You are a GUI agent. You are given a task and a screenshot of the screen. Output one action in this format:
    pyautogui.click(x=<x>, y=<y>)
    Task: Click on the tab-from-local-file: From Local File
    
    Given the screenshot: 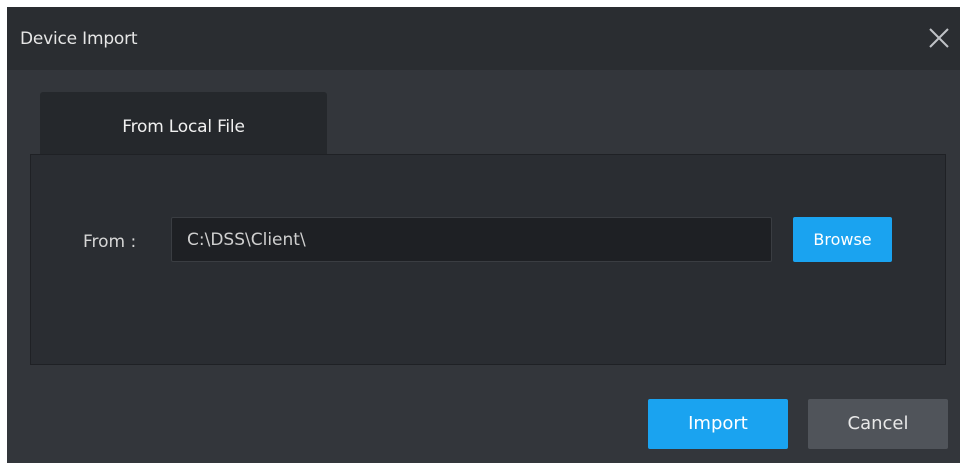 What is the action you would take?
    pyautogui.click(x=183, y=123)
    